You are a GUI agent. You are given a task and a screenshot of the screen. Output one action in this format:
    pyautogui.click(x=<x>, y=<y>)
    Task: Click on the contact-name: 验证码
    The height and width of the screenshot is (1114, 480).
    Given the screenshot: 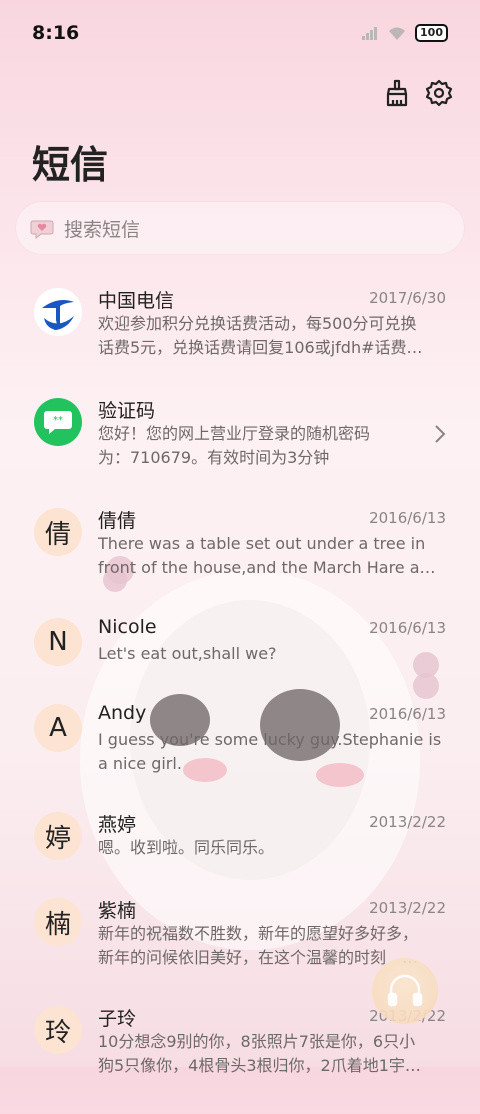 What is the action you would take?
    pyautogui.click(x=127, y=411)
    